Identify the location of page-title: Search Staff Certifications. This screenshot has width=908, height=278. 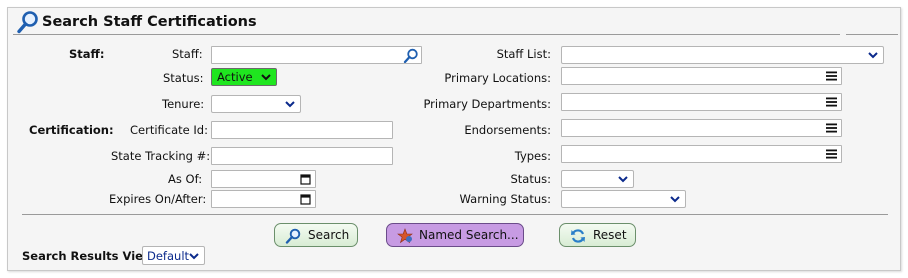
(149, 22).